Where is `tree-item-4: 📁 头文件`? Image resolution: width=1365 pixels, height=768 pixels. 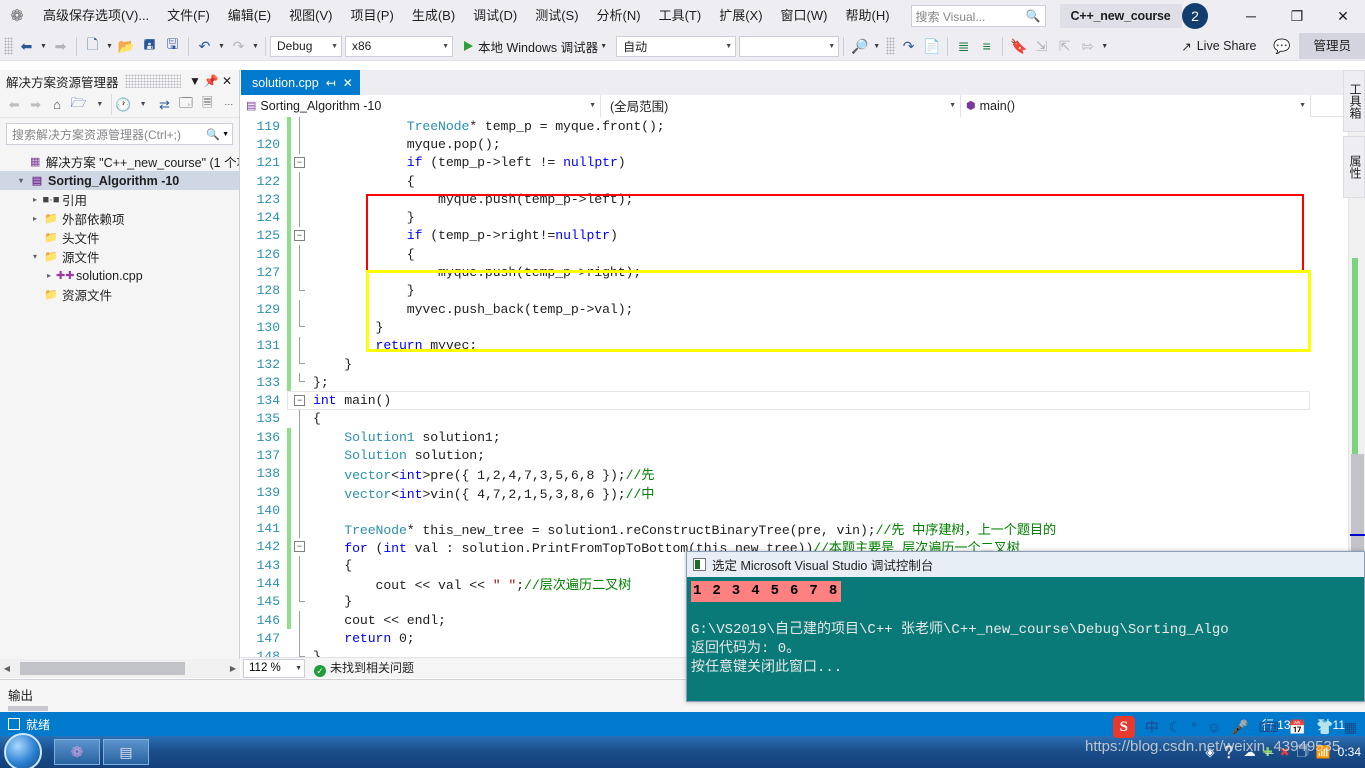
tree-item-4: 📁 头文件 is located at coordinates (119, 237).